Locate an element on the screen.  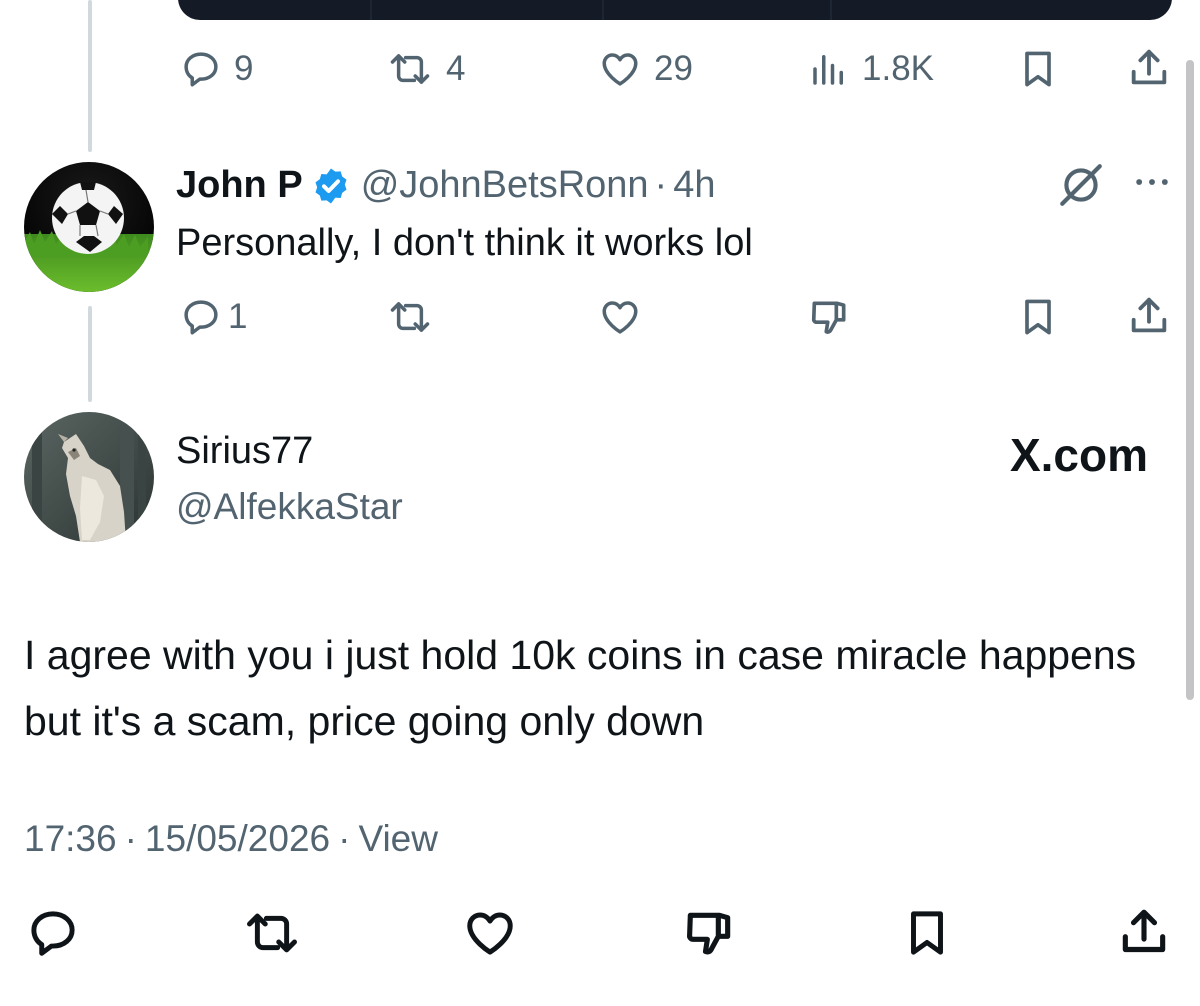
repost-button: 4 is located at coordinates (424, 69).